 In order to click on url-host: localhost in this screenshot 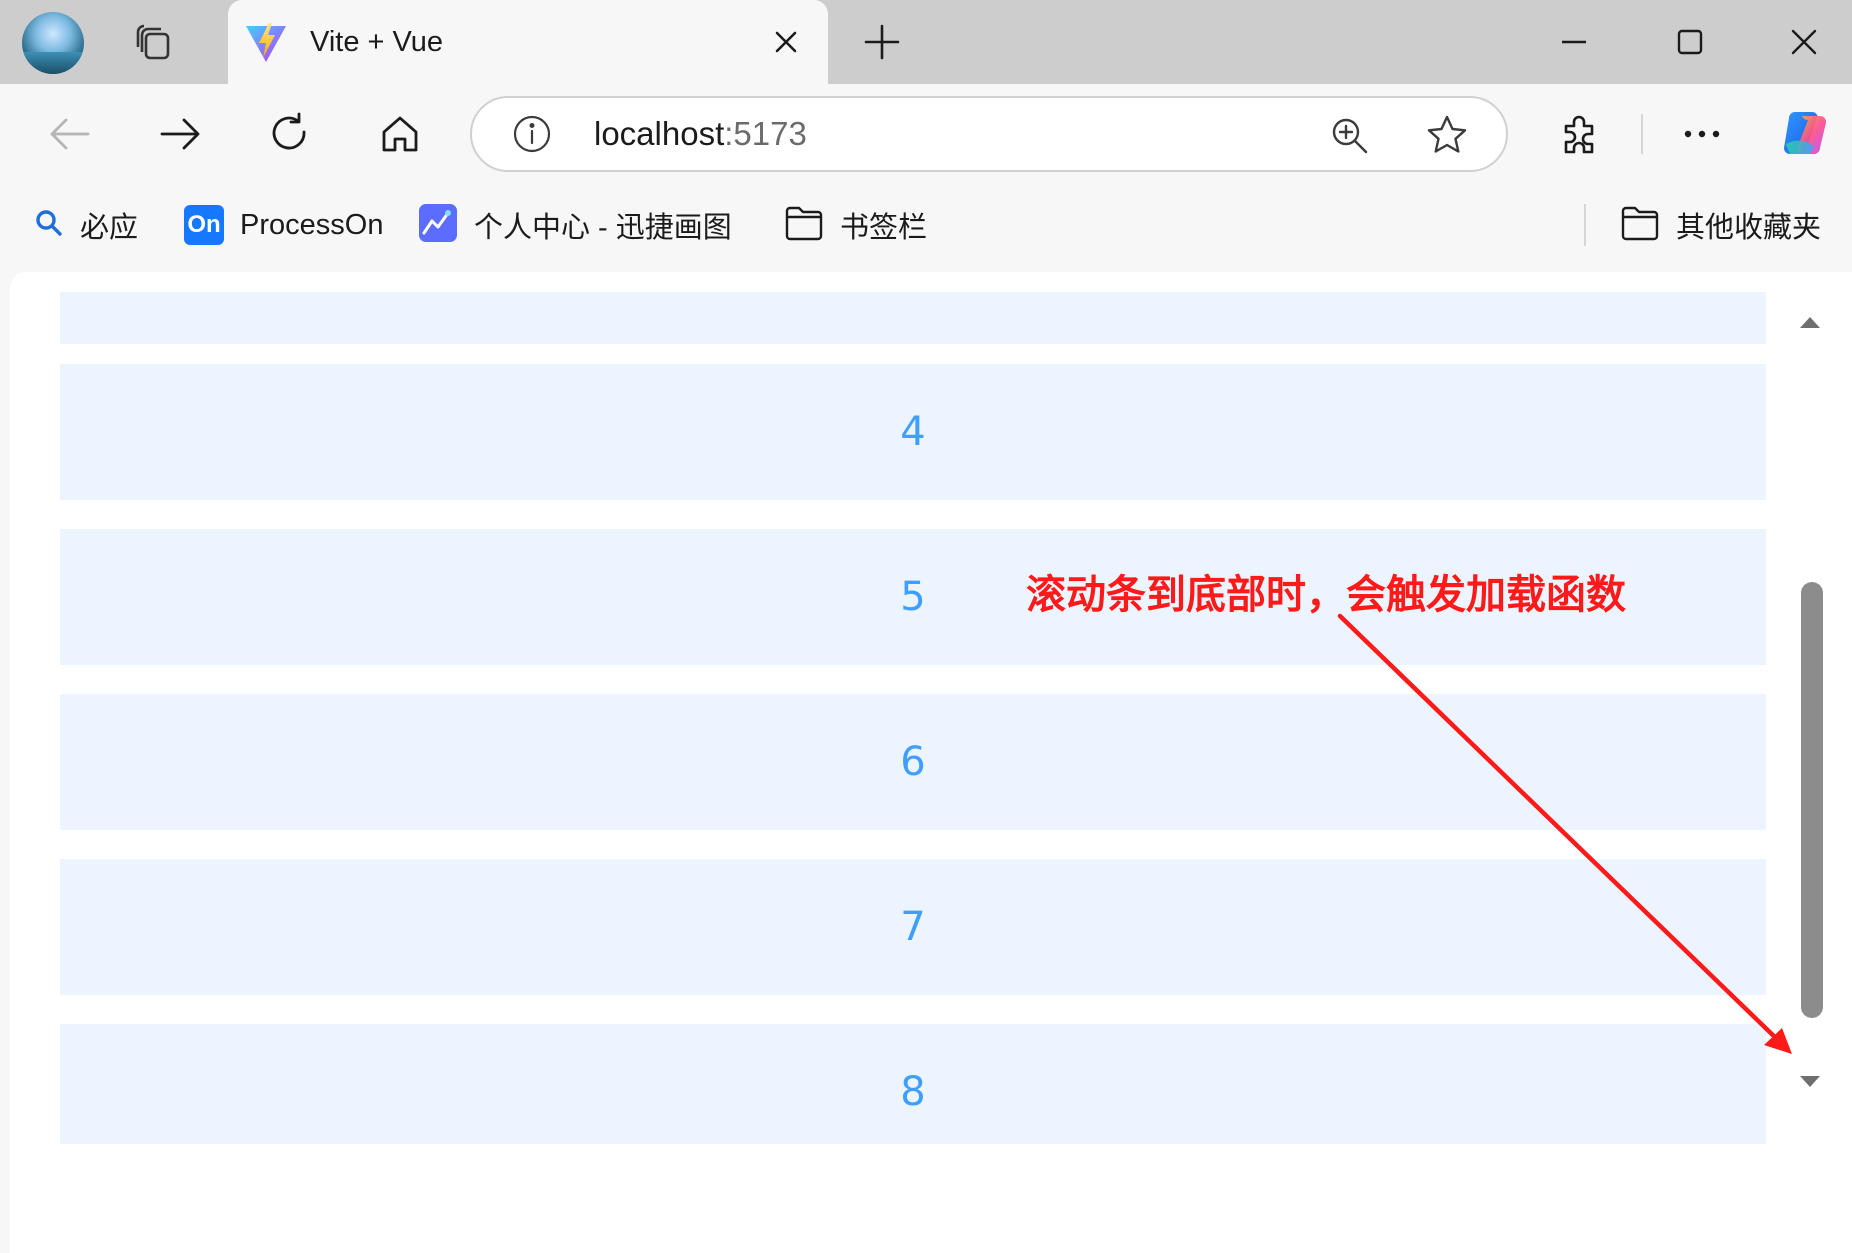, I will do `click(659, 133)`.